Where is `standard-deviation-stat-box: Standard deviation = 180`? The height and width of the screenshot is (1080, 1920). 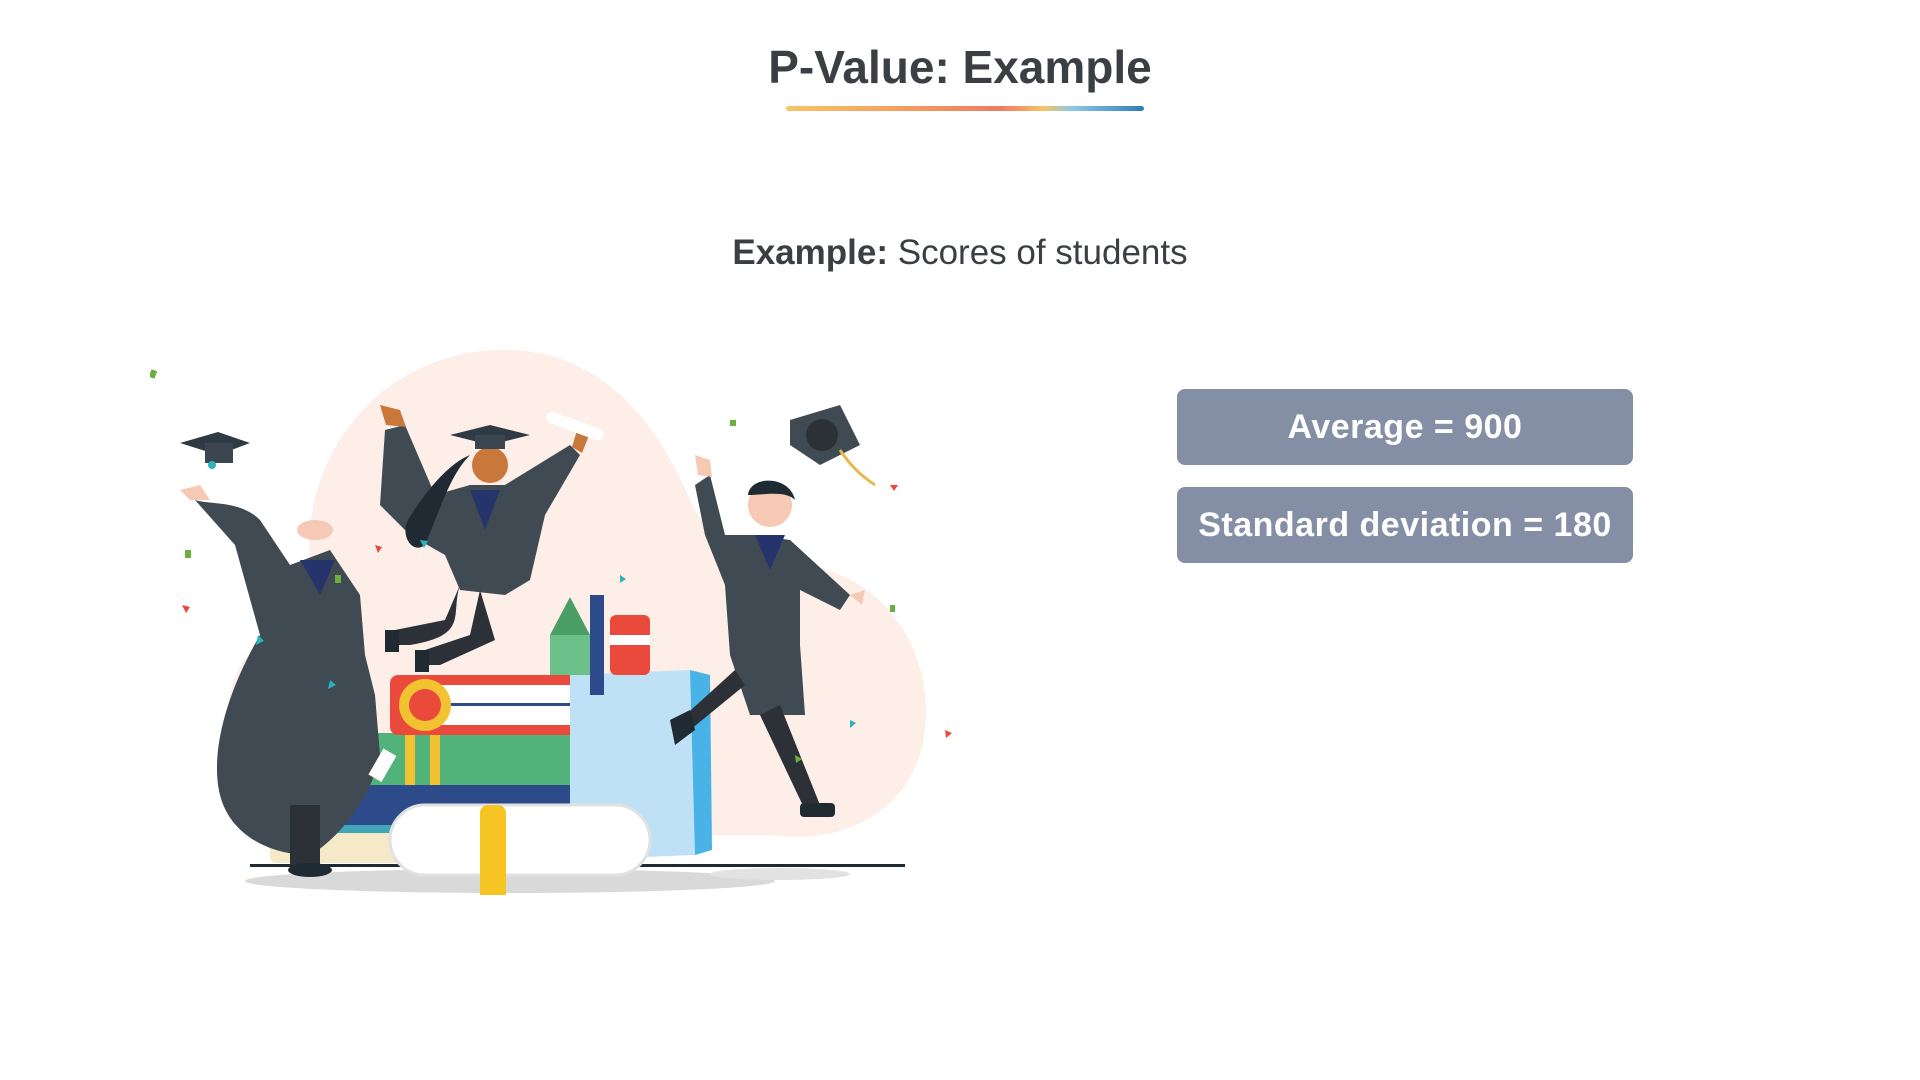 standard-deviation-stat-box: Standard deviation = 180 is located at coordinates (1405, 525).